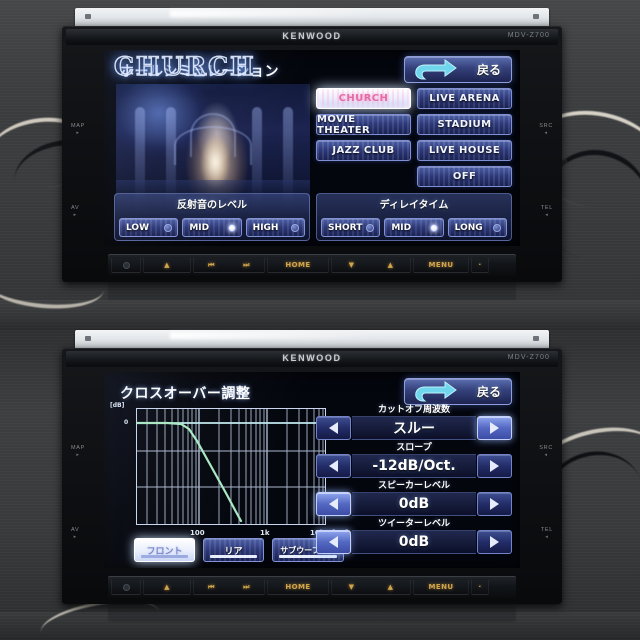 The height and width of the screenshot is (640, 640). Describe the element at coordinates (363, 125) in the screenshot. I see `preset-button-movie-theater: MOVIE THEATER` at that location.